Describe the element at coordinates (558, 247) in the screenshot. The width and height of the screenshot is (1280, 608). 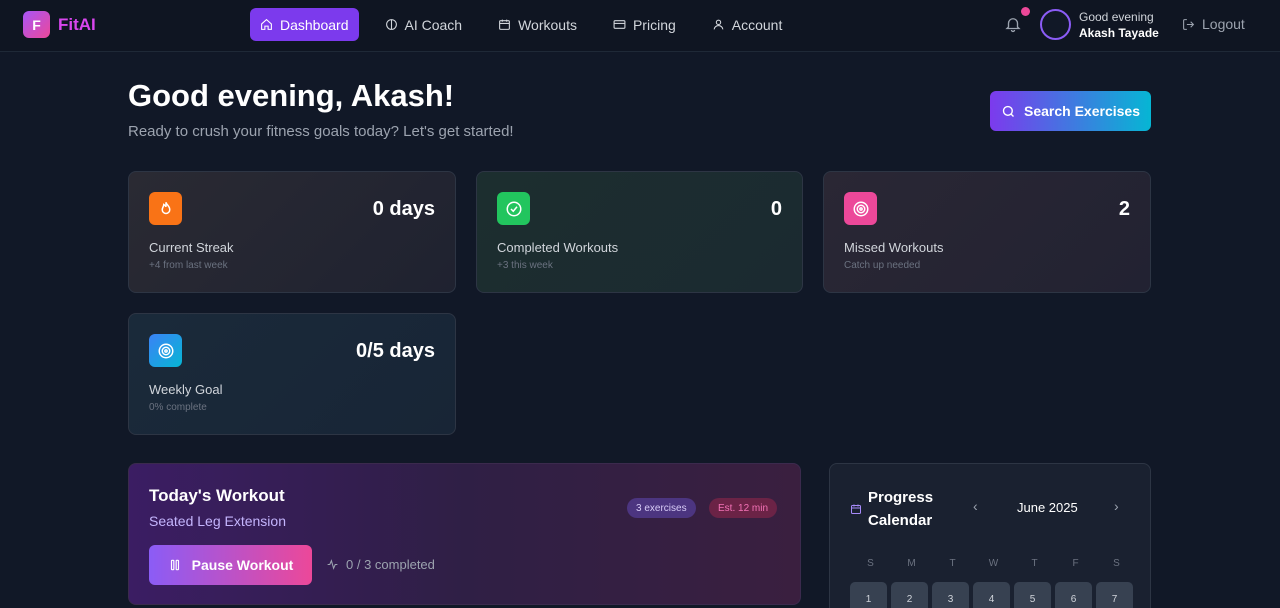
I see `stat-label: Completed Workouts` at that location.